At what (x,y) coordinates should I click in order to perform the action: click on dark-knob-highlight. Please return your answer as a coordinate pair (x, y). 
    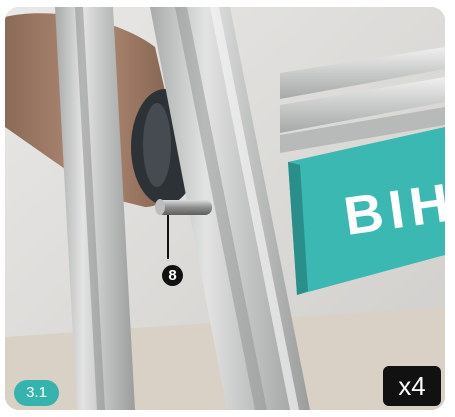
    Looking at the image, I should click on (157, 145).